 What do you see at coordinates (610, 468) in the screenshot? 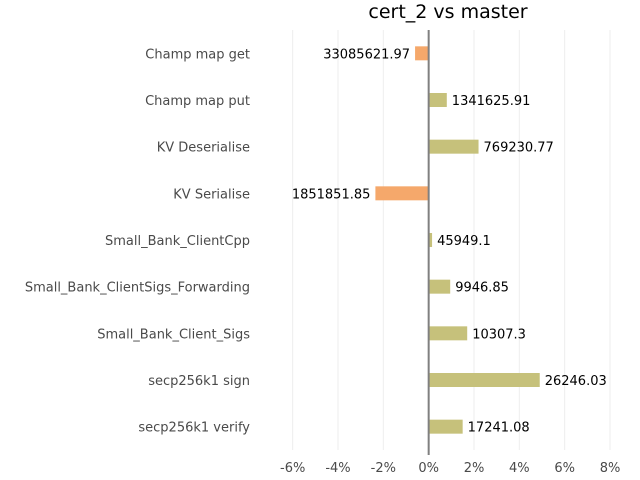
I see `x-tick-label: 8%` at bounding box center [610, 468].